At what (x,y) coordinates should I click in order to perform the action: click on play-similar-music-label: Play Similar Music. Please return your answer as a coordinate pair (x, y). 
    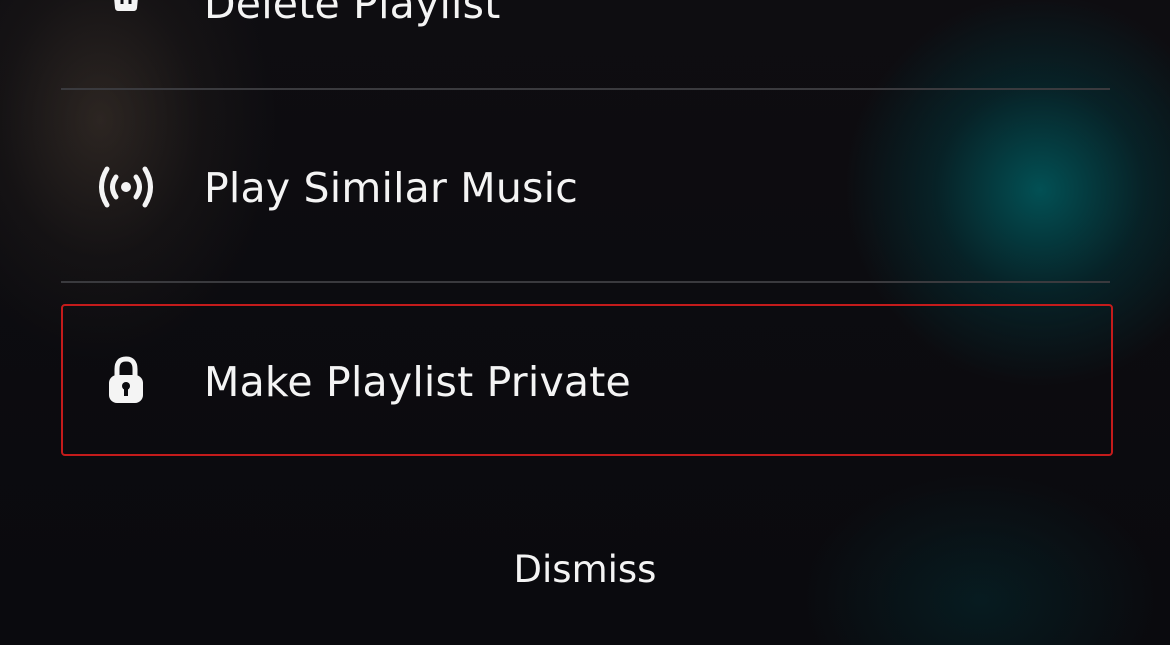
    Looking at the image, I should click on (391, 188).